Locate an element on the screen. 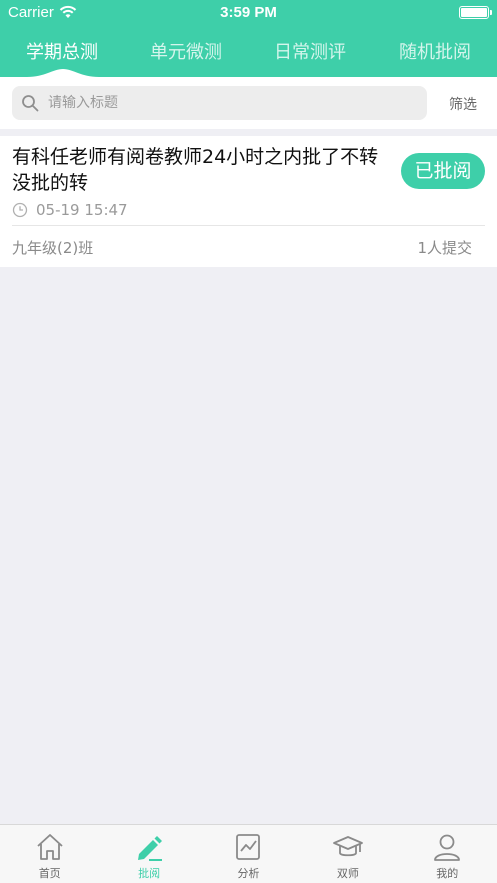  top-tab-bar: 学期总测 单元微测 日常测评 随机批阅 is located at coordinates (248, 51).